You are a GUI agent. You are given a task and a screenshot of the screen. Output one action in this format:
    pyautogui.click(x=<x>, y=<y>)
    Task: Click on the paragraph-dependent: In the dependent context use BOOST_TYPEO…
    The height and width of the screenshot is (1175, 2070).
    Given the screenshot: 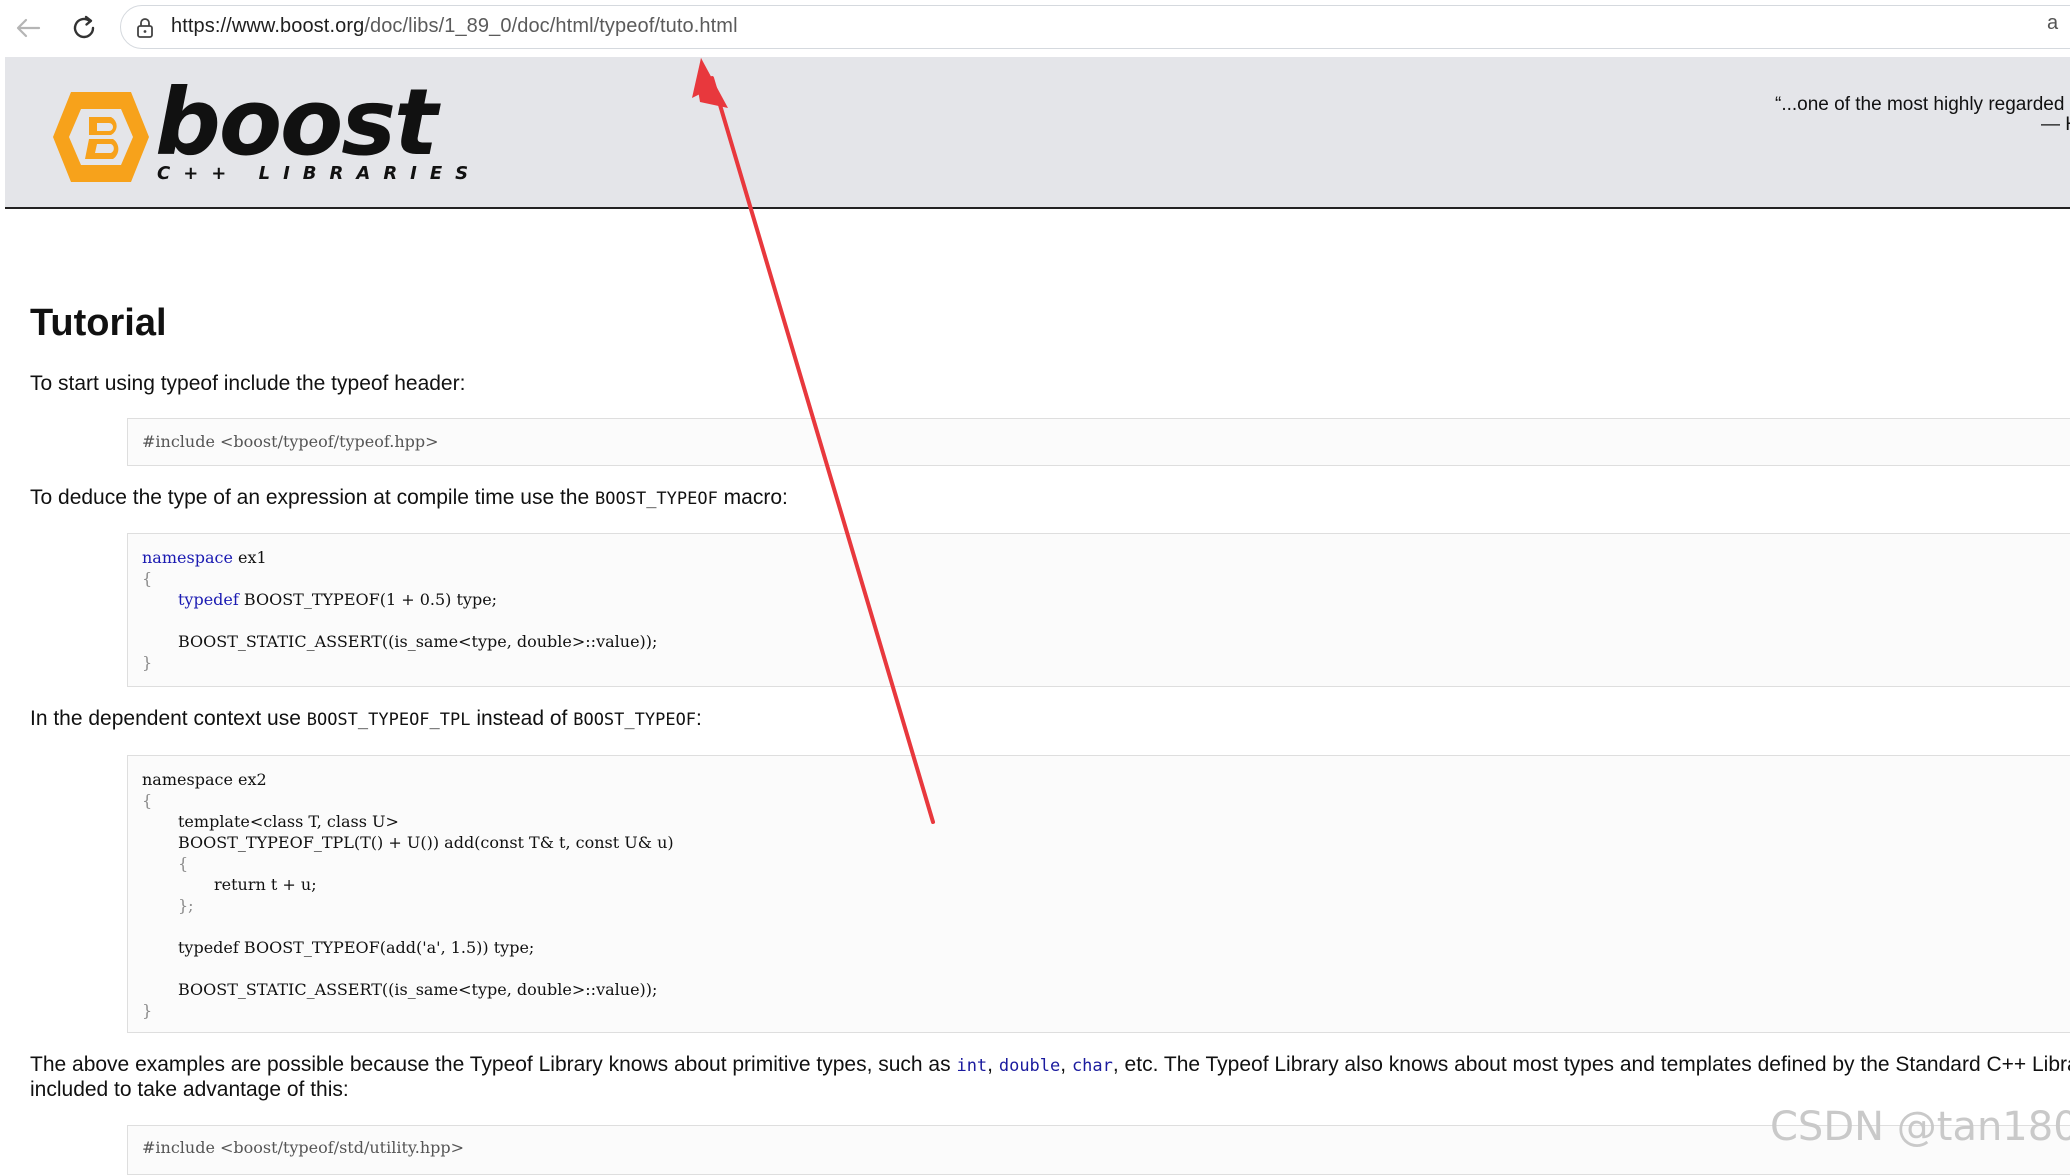 What is the action you would take?
    pyautogui.click(x=366, y=719)
    